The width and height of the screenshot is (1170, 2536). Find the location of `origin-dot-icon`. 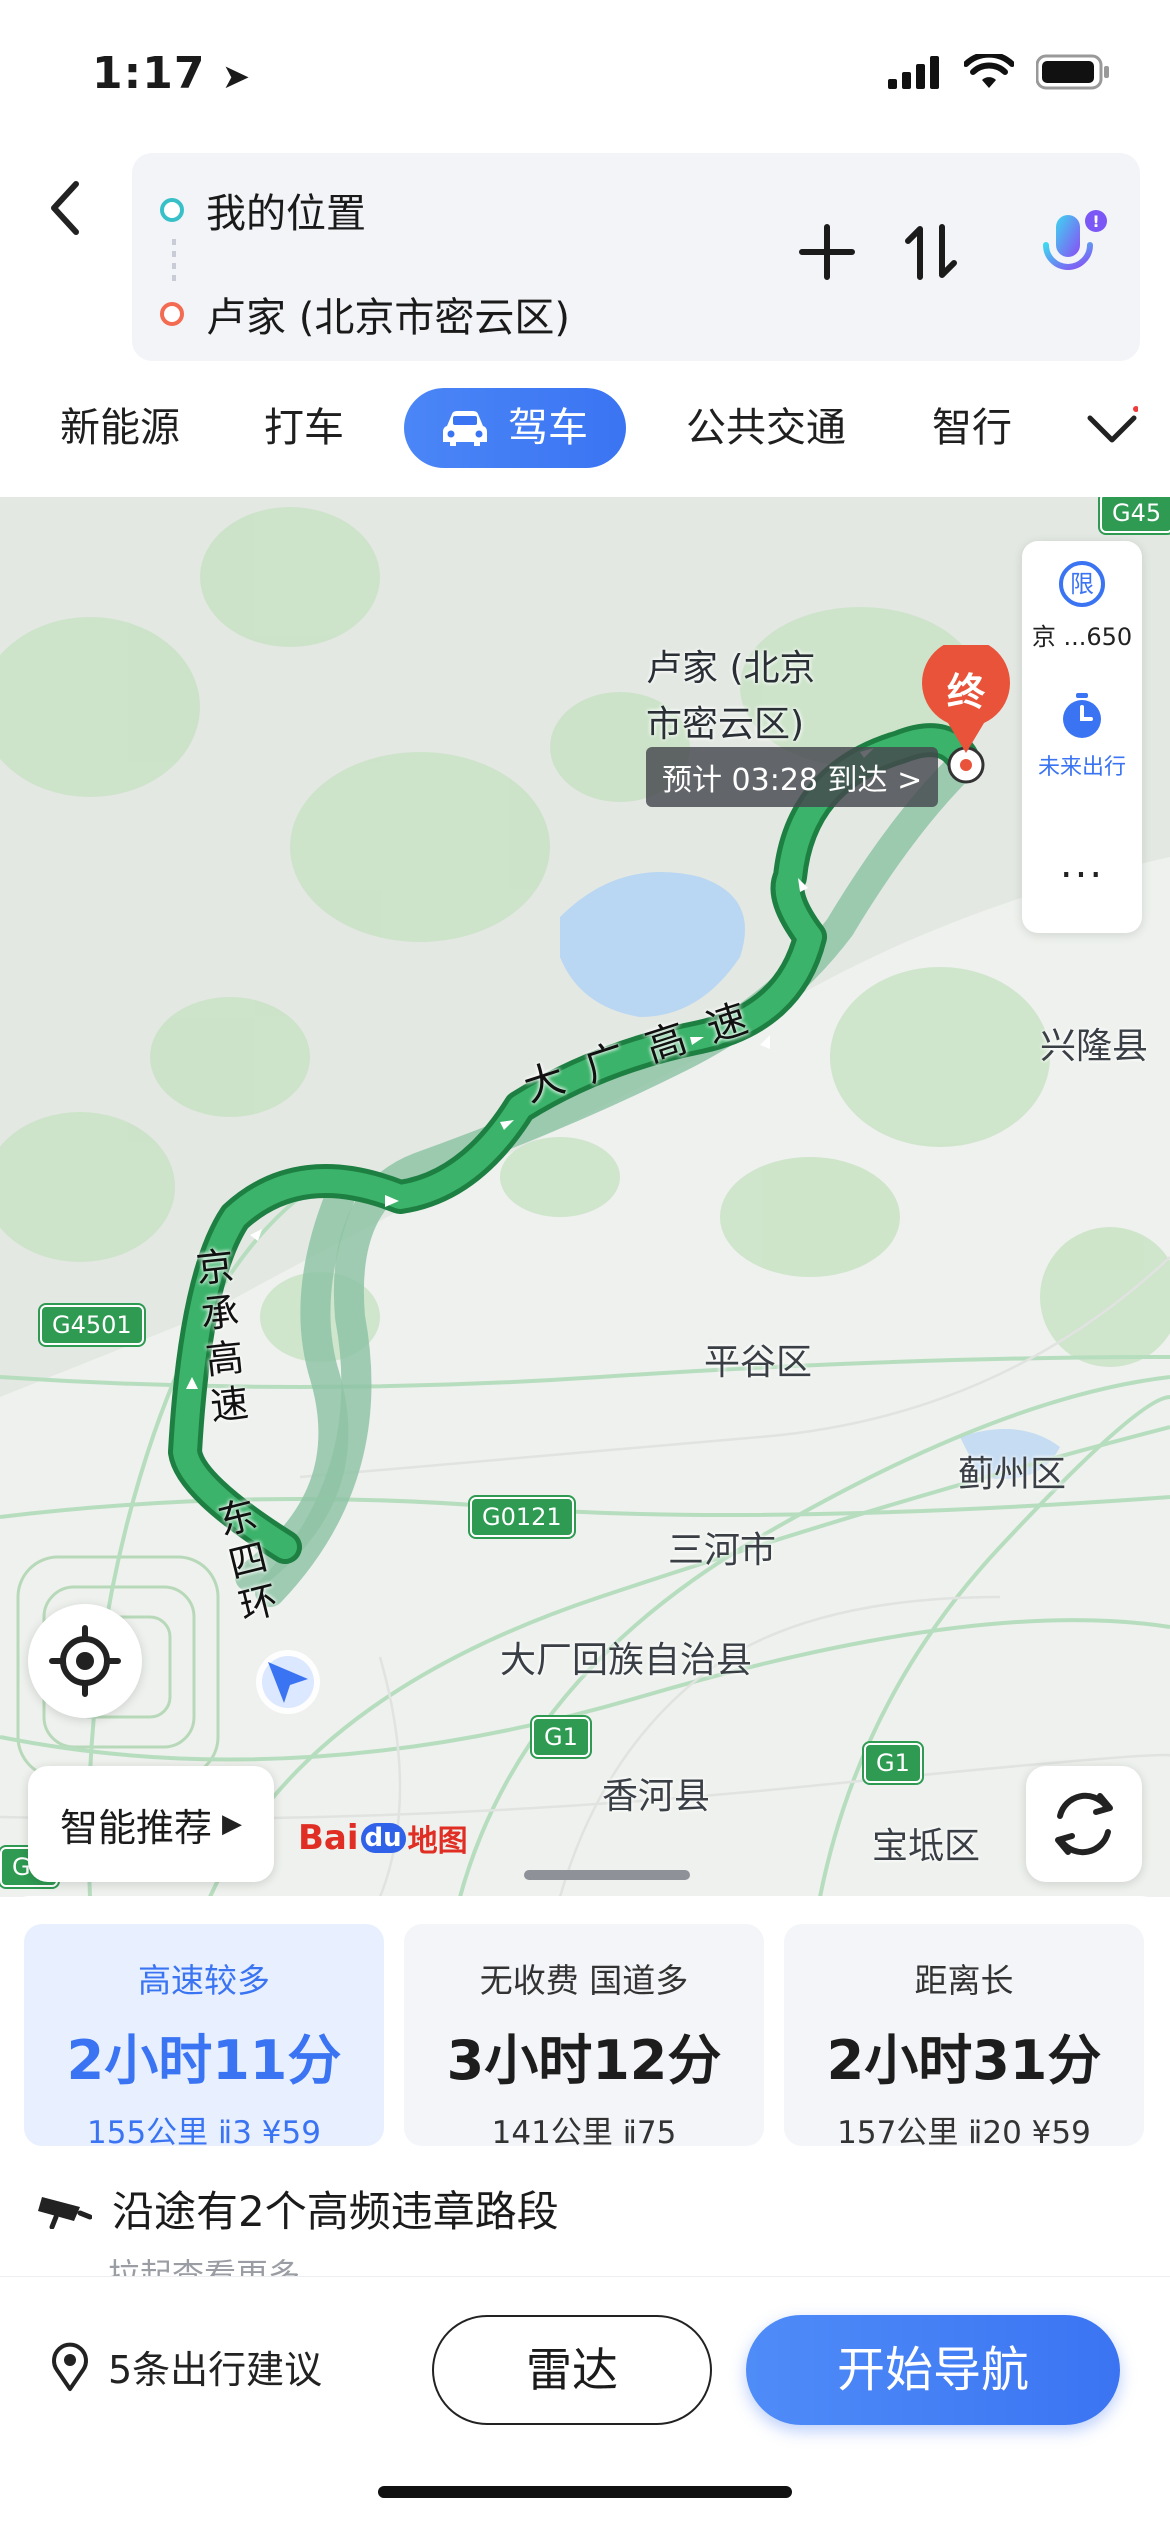

origin-dot-icon is located at coordinates (172, 210).